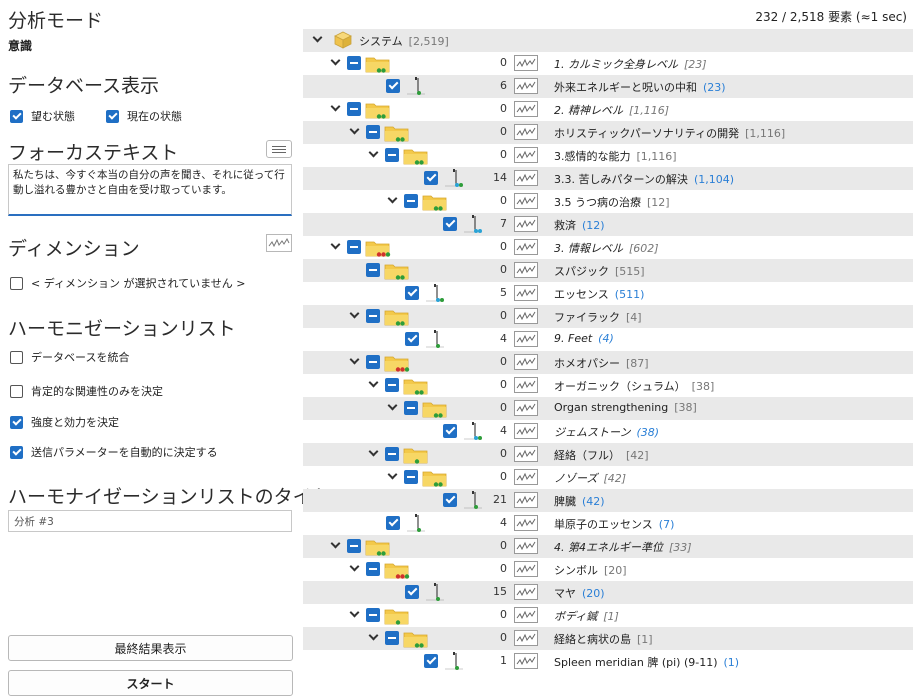 Image resolution: width=913 pixels, height=696 pixels. Describe the element at coordinates (608, 109) in the screenshot. I see `tree-folder-row: 0 2. 精神レベル [1,116]` at that location.